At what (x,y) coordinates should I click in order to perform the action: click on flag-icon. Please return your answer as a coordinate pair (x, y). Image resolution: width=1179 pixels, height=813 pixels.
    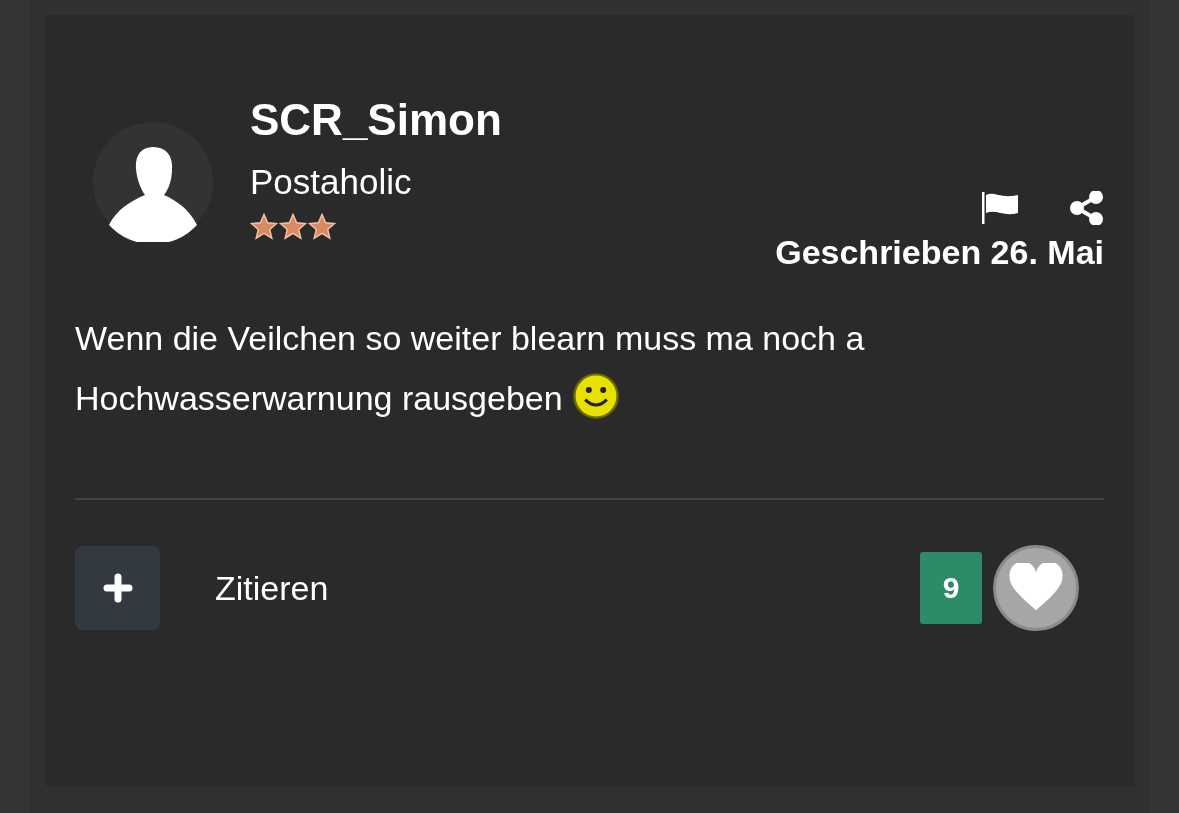
    Looking at the image, I should click on (1000, 208).